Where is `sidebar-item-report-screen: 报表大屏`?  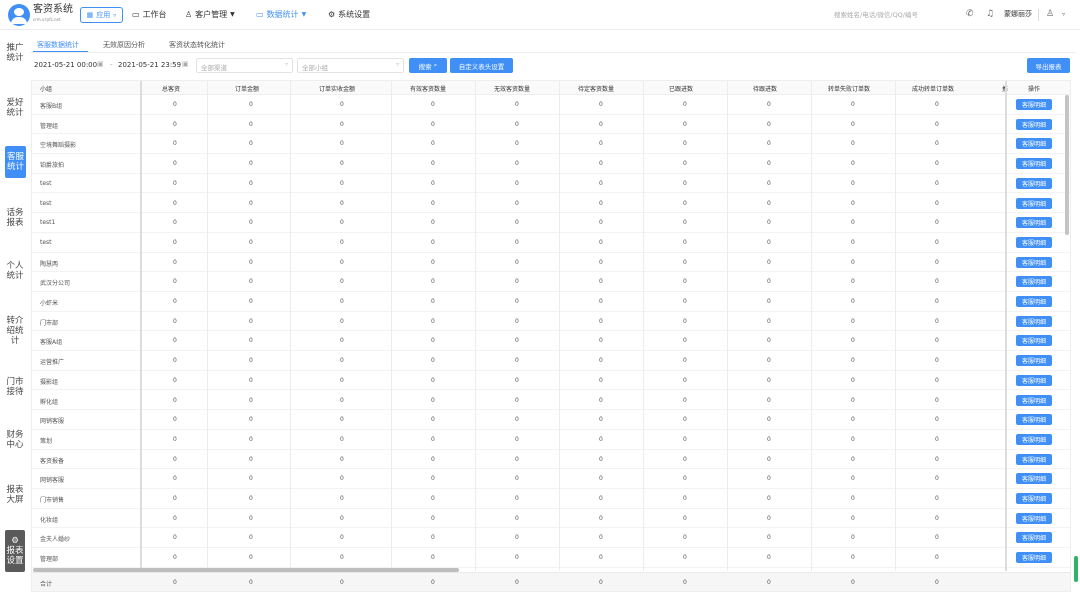
sidebar-item-report-screen: 报表大屏 is located at coordinates (15, 495).